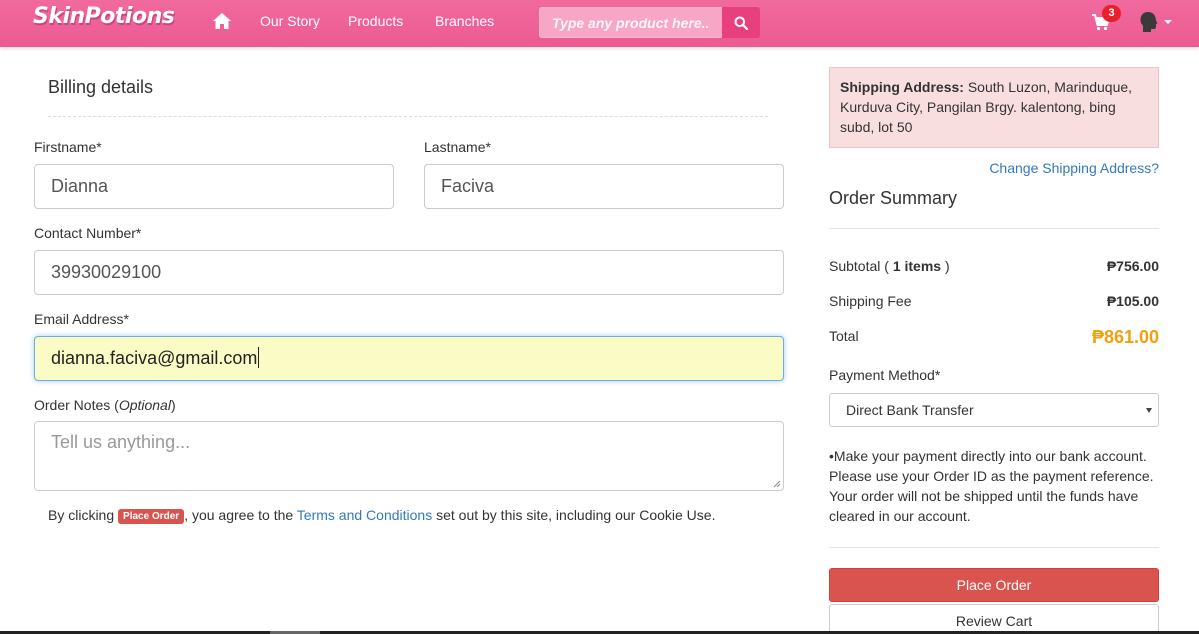 This screenshot has height=634, width=1199. What do you see at coordinates (1168, 22) in the screenshot?
I see `caret-down-icon` at bounding box center [1168, 22].